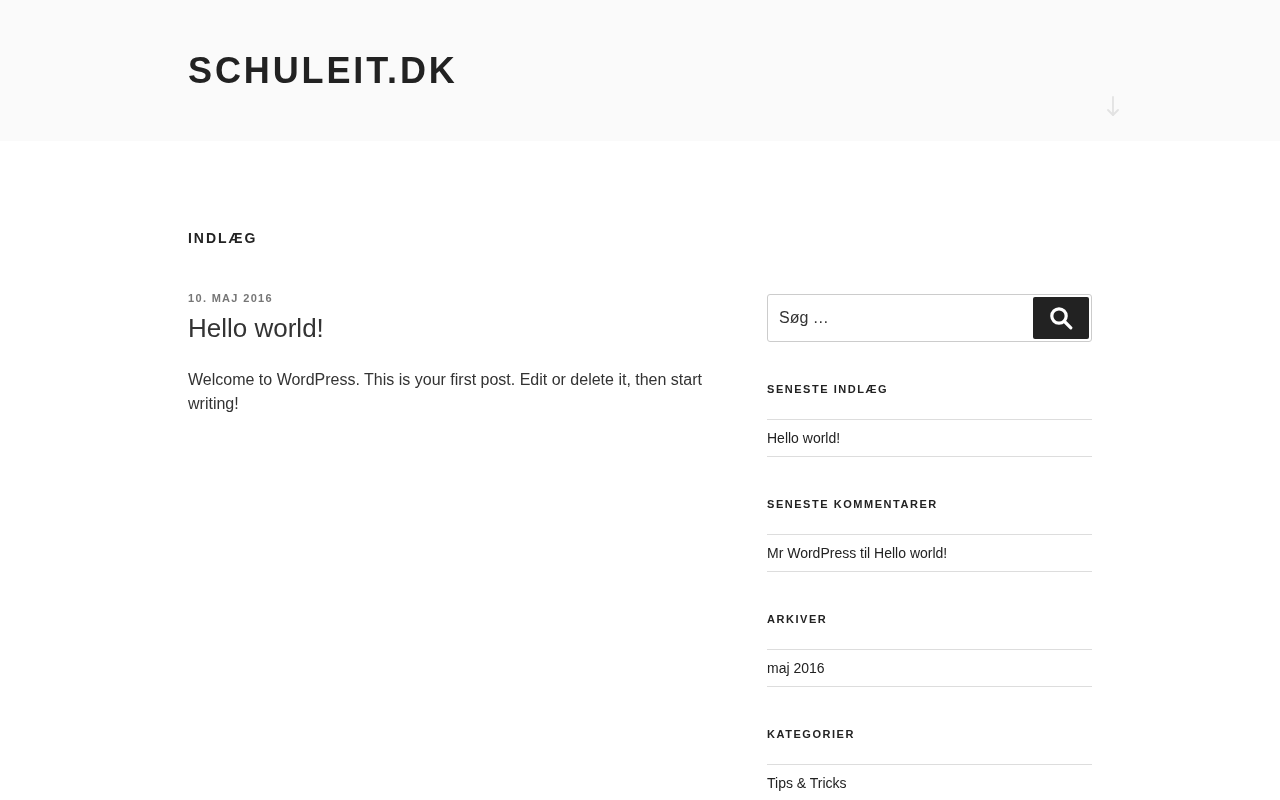  What do you see at coordinates (797, 619) in the screenshot?
I see `widget-title: ARKIVER` at bounding box center [797, 619].